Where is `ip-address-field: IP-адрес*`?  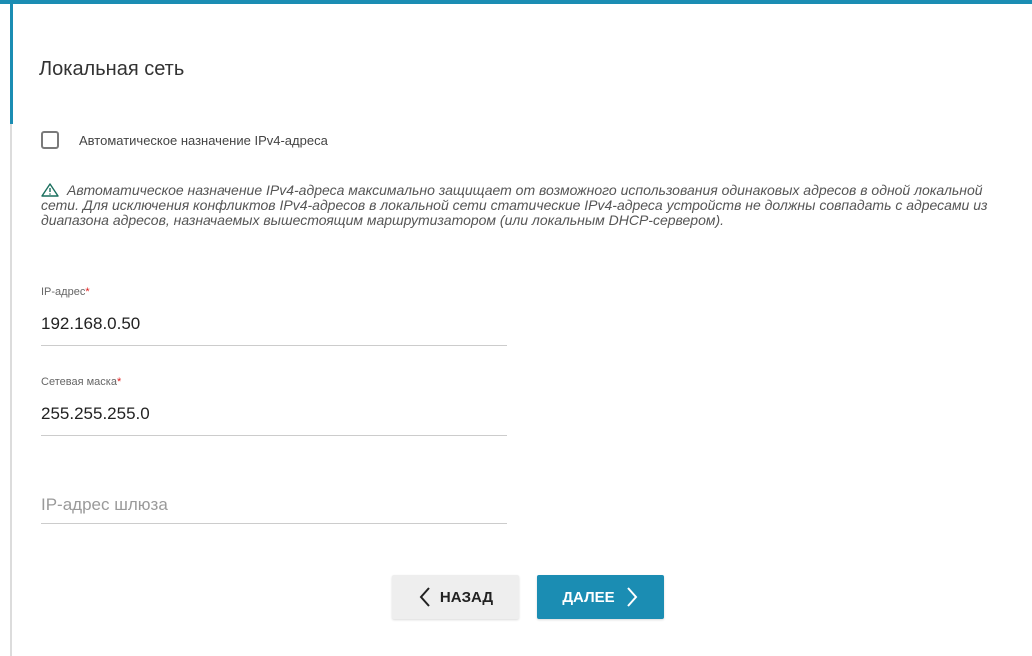
ip-address-field: IP-адрес* is located at coordinates (274, 316).